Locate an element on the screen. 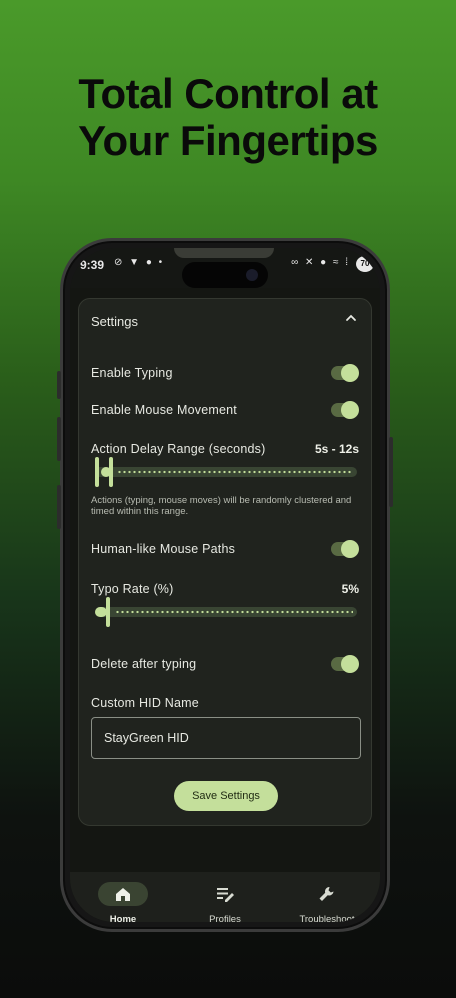 The width and height of the screenshot is (456, 998). phone-mute-button is located at coordinates (59, 385).